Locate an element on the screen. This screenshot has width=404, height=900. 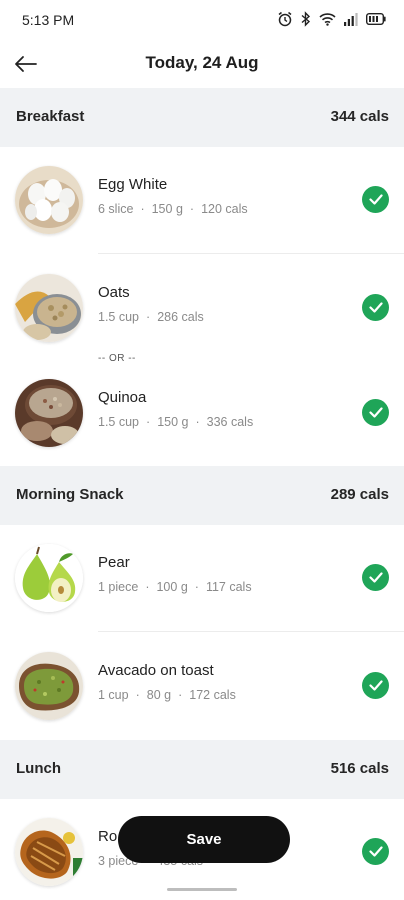
food-name: Oats is located at coordinates (114, 292).